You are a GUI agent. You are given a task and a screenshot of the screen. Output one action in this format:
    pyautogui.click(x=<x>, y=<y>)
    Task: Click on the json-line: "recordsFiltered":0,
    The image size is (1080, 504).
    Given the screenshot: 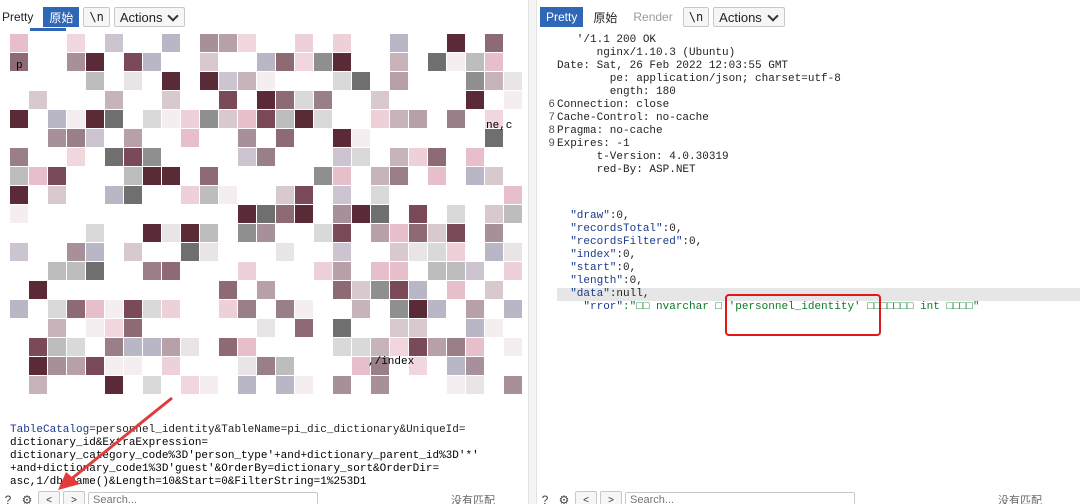 What is the action you would take?
    pyautogui.click(x=629, y=242)
    